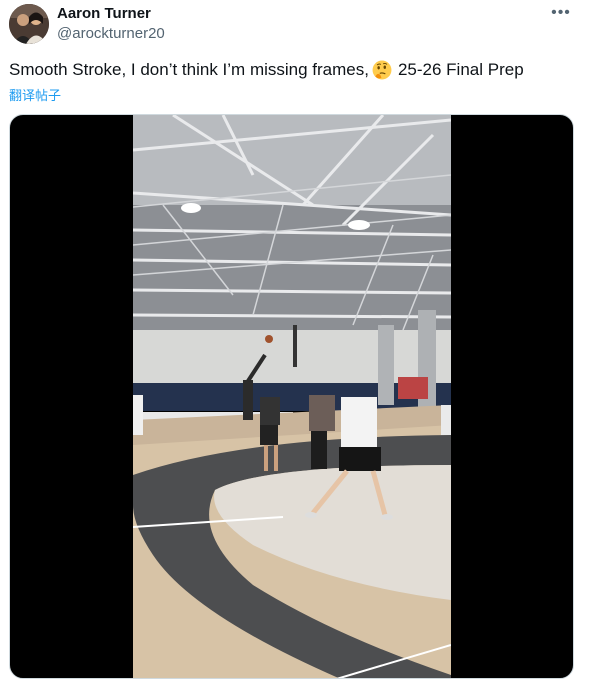 This screenshot has height=688, width=589. I want to click on user-handle: @arockturner20, so click(111, 33).